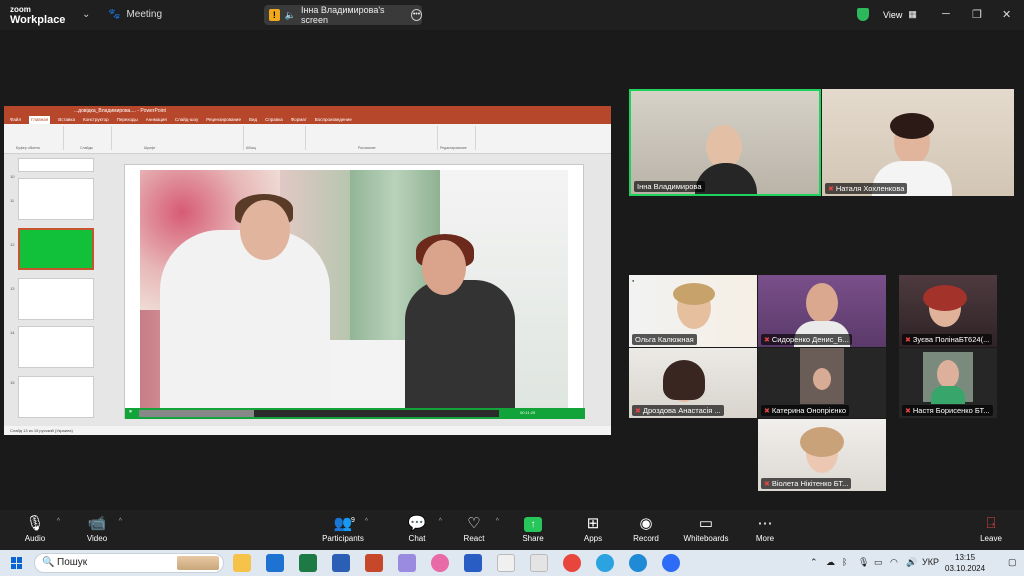 This screenshot has width=1024, height=576. What do you see at coordinates (866, 188) in the screenshot?
I see `participant-name: ✖ Наталя Хохленкова` at bounding box center [866, 188].